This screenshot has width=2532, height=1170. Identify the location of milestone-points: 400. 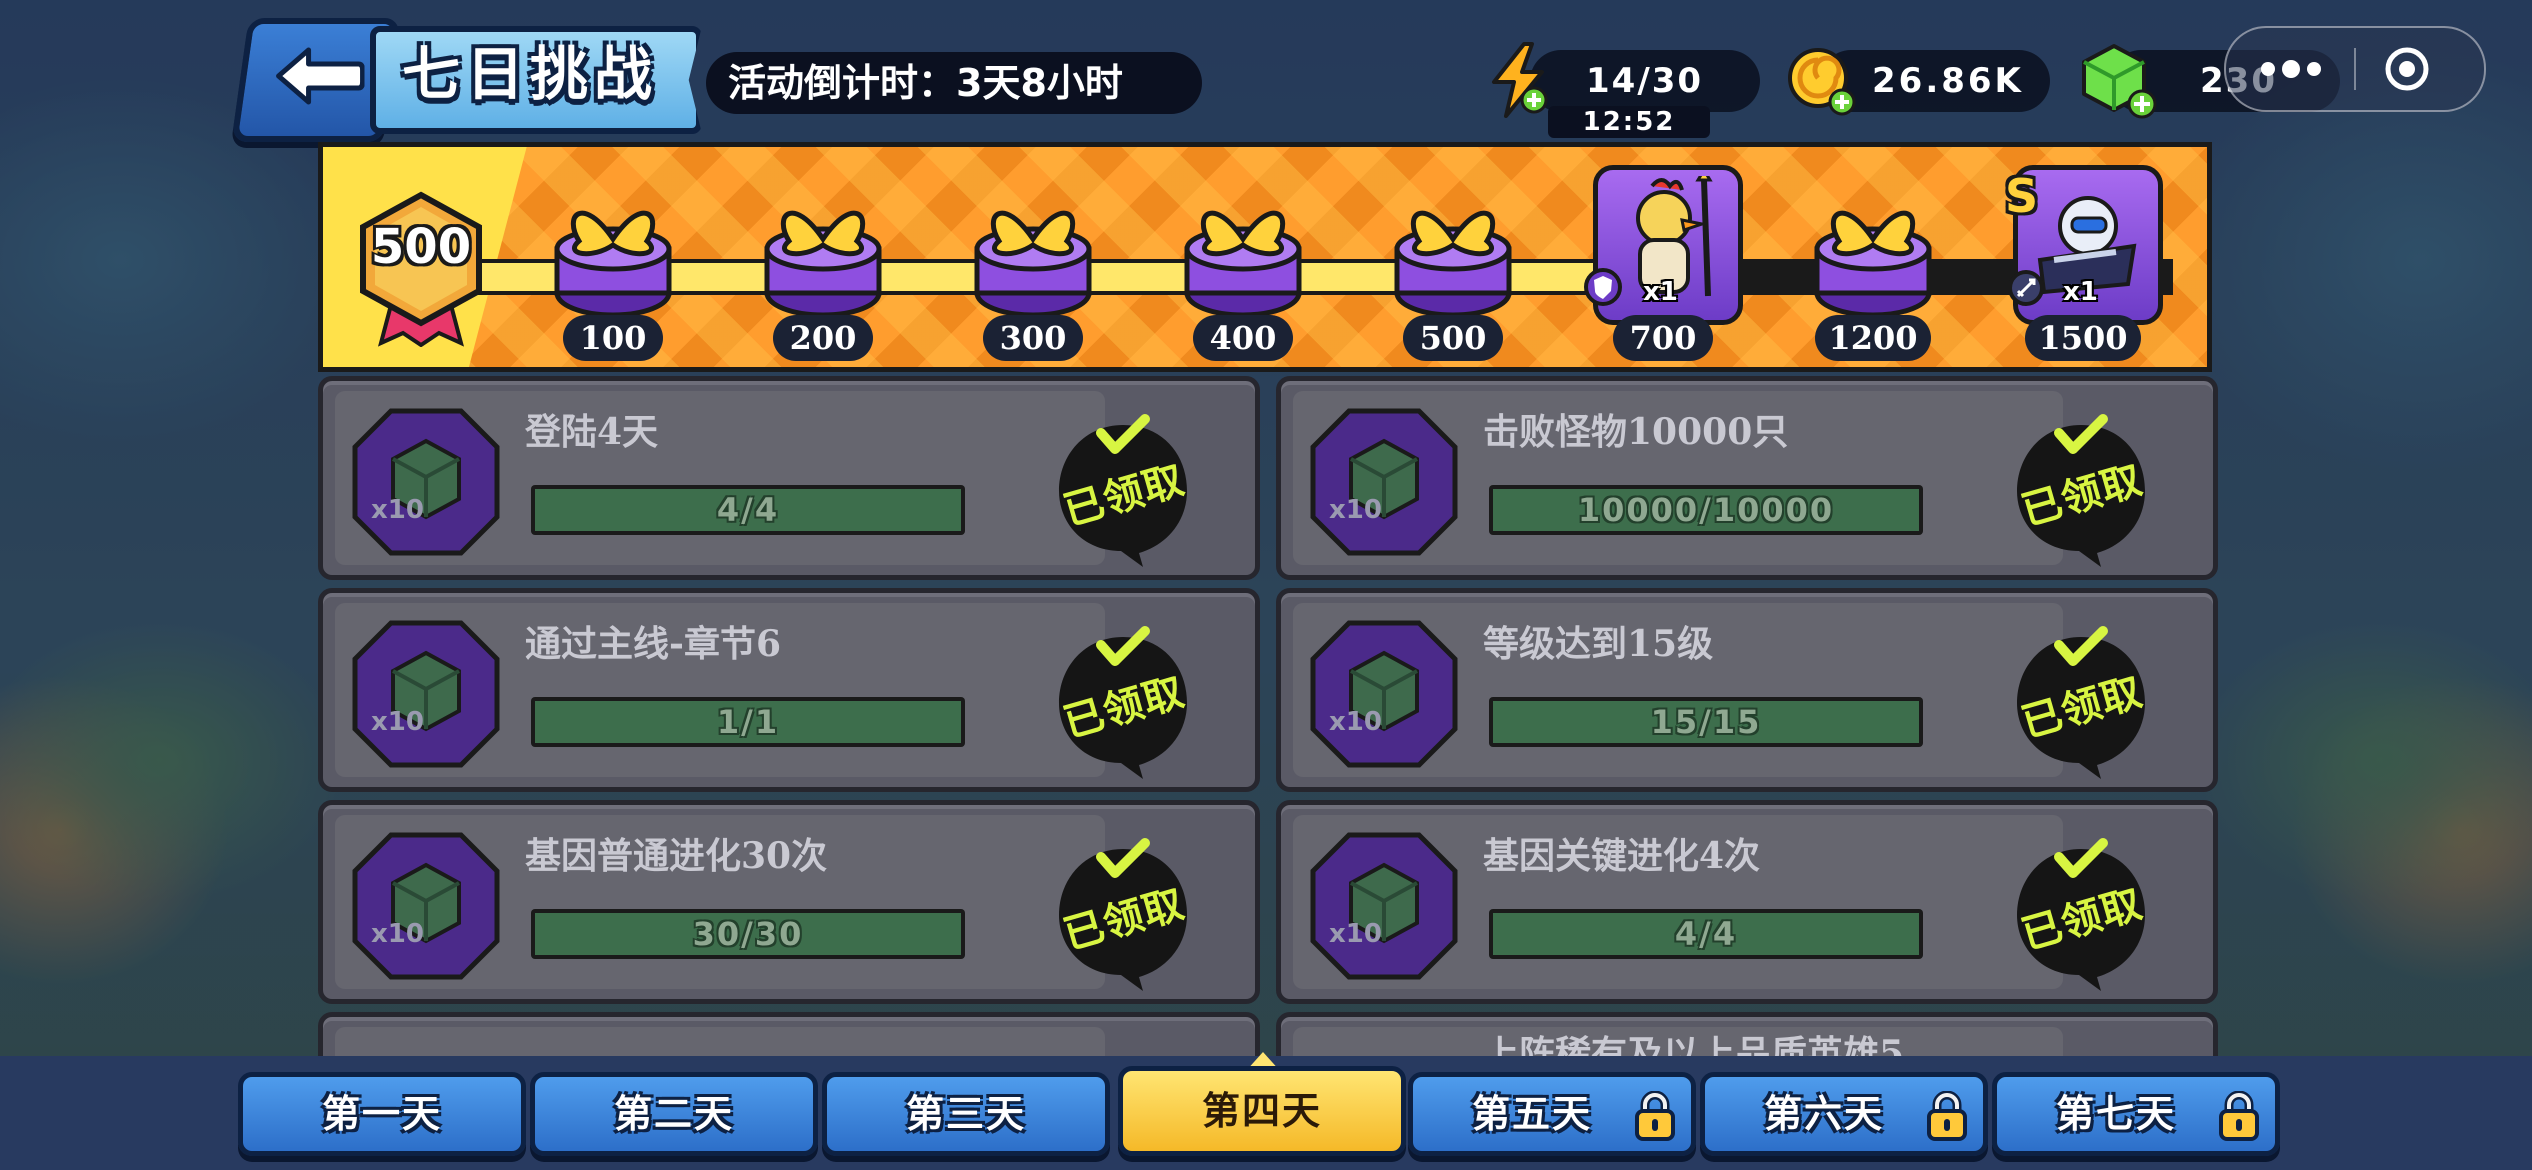
(1243, 338).